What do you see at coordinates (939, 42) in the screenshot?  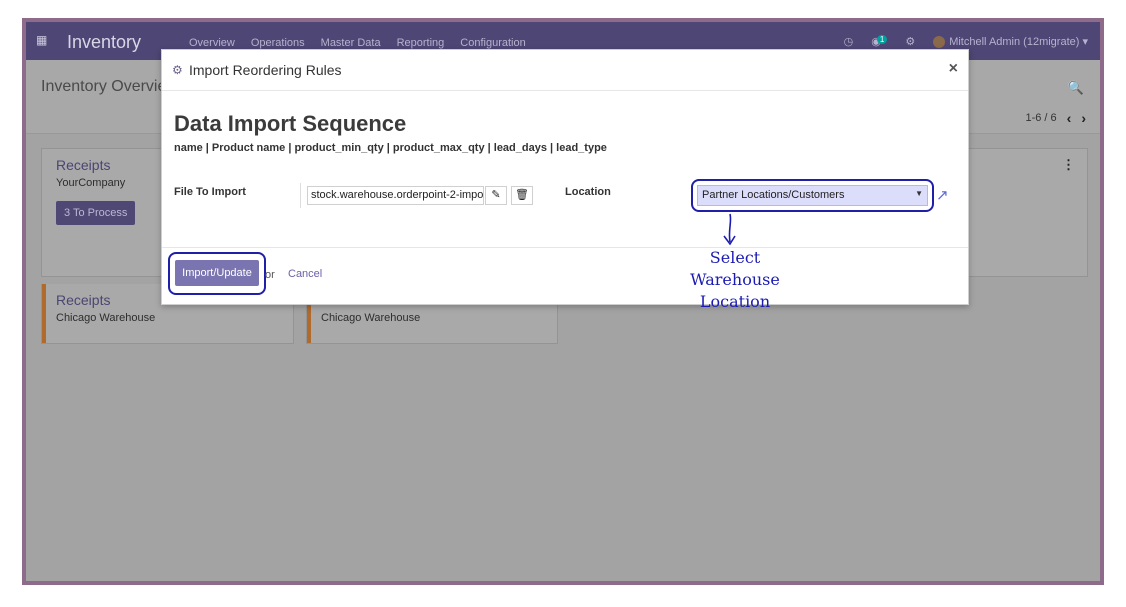 I see `avatar` at bounding box center [939, 42].